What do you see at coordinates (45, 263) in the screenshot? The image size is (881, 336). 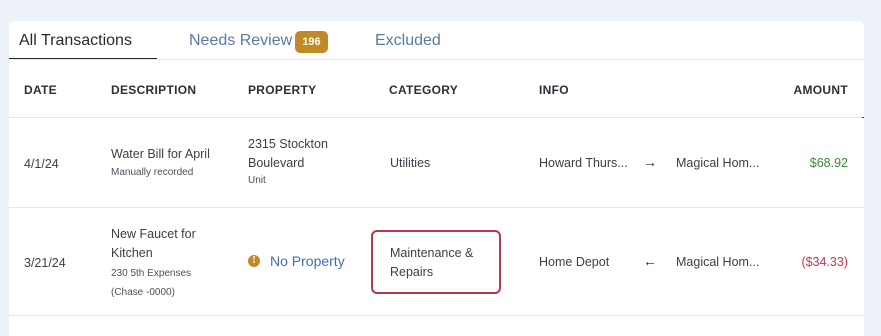 I see `transaction-date: 3/21/24` at bounding box center [45, 263].